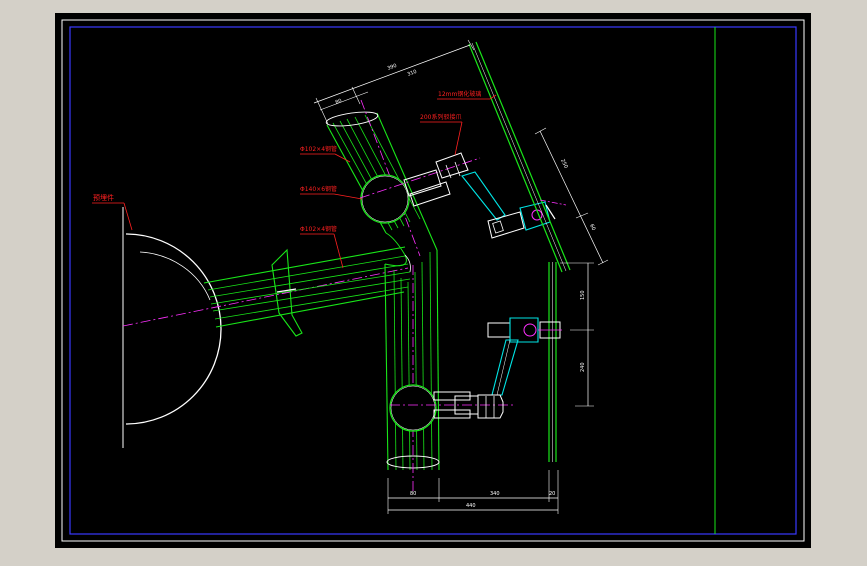  I want to click on label-glass: 12mm钢化玻璃, so click(459, 94).